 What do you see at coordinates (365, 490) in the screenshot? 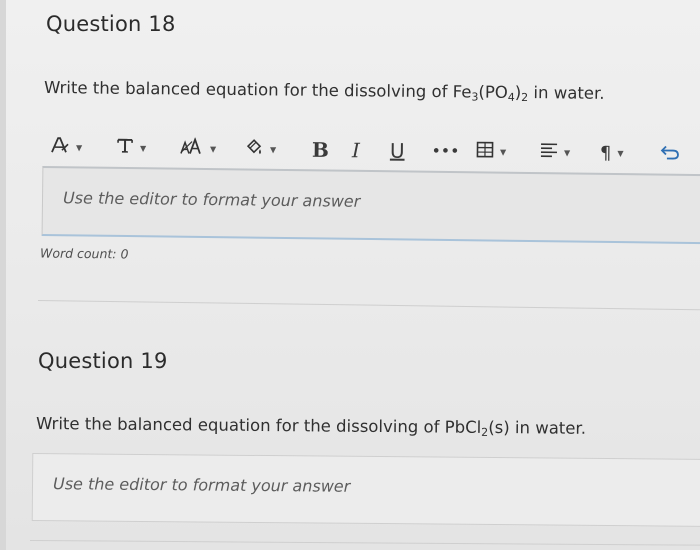
I see `question-19-answer-editor: Use the editor to format your answer` at bounding box center [365, 490].